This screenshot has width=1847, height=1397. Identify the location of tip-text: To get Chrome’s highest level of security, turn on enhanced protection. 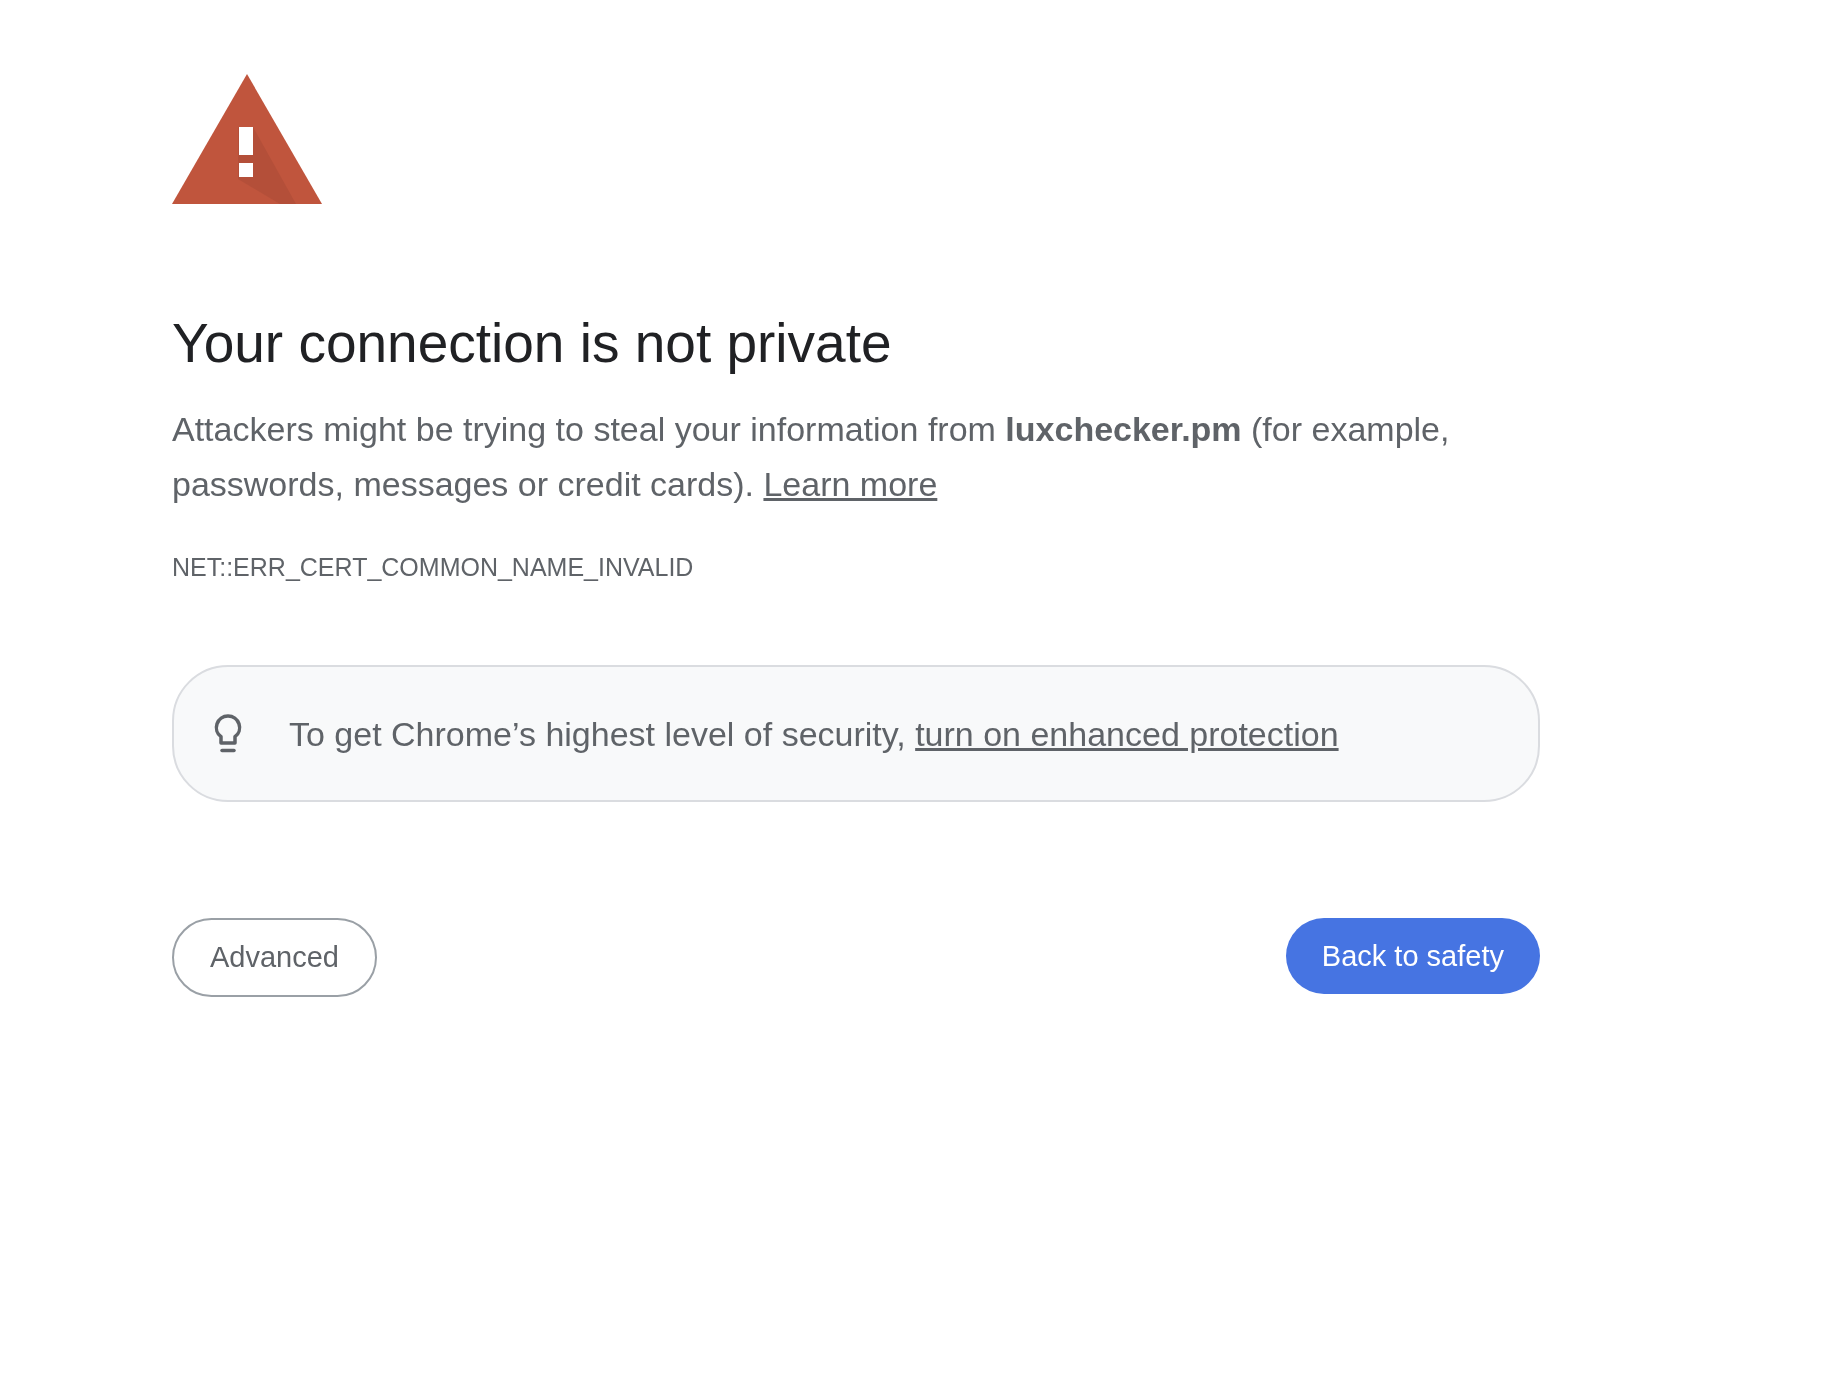
(814, 734).